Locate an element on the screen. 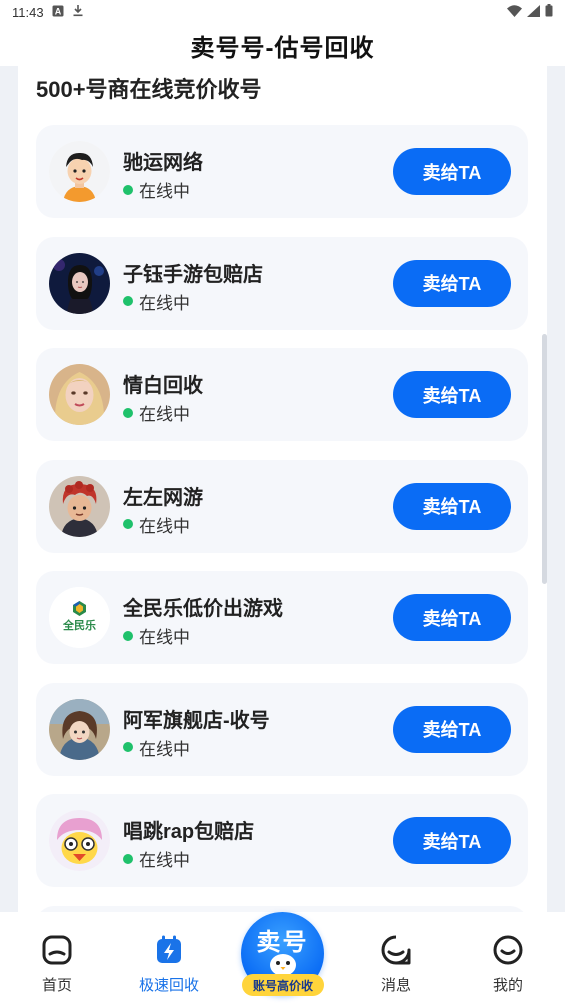 The width and height of the screenshot is (565, 1004). bottom-navigation: 首页 极速回收 卖号 账号高价收 消息 我的 is located at coordinates (282, 958).